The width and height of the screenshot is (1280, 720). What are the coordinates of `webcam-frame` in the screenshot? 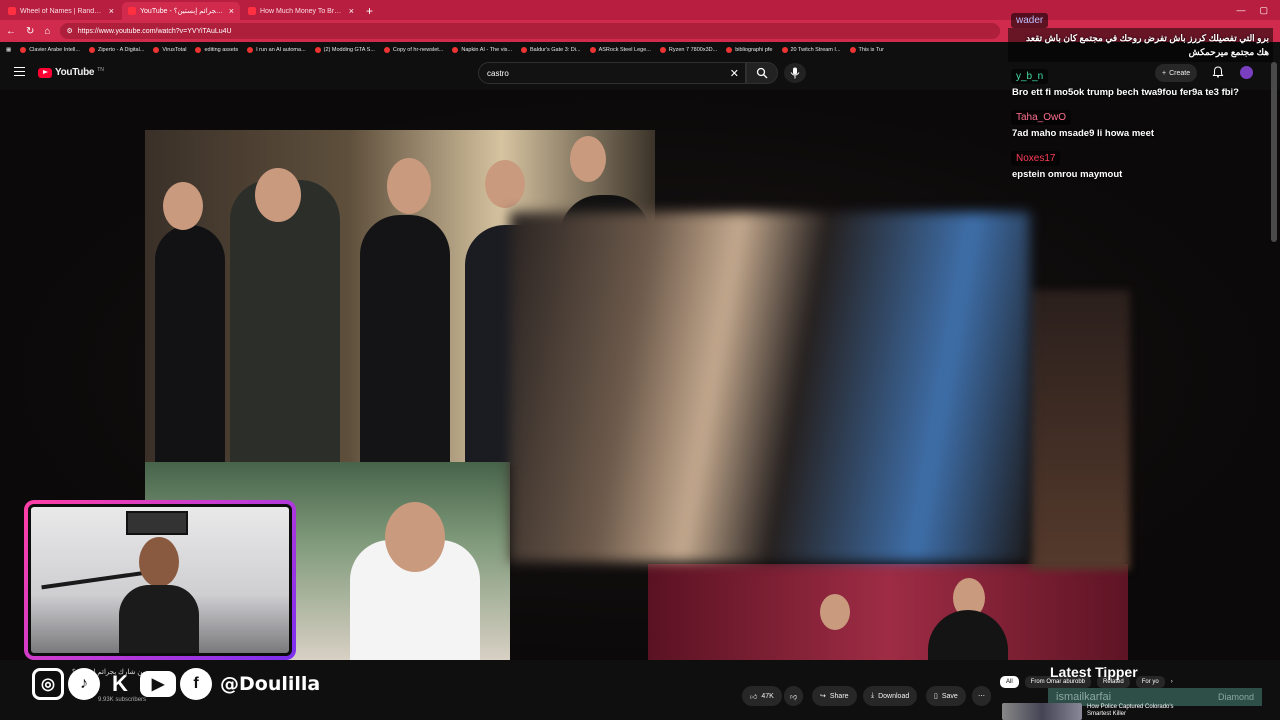 It's located at (160, 580).